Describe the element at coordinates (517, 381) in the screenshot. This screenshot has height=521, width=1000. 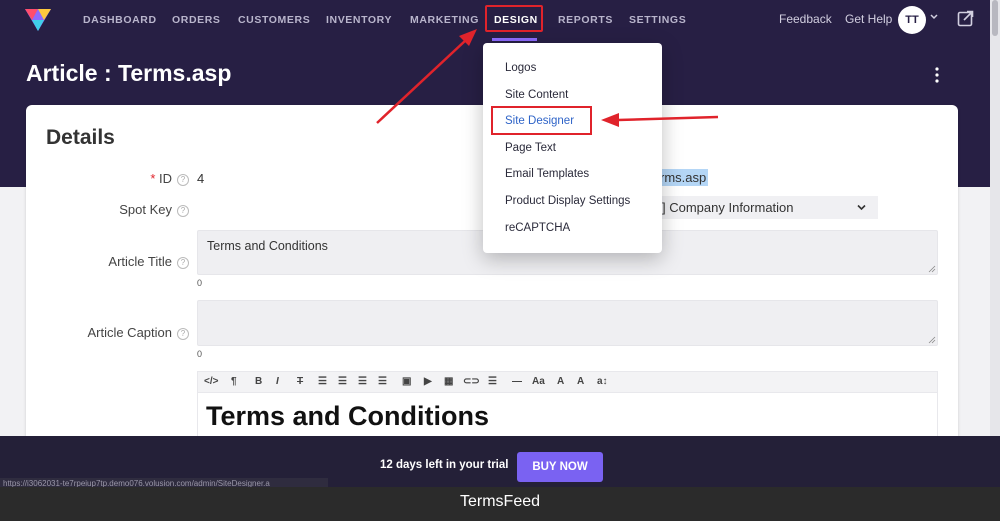
I see `horizontal-rule-icon: —` at that location.